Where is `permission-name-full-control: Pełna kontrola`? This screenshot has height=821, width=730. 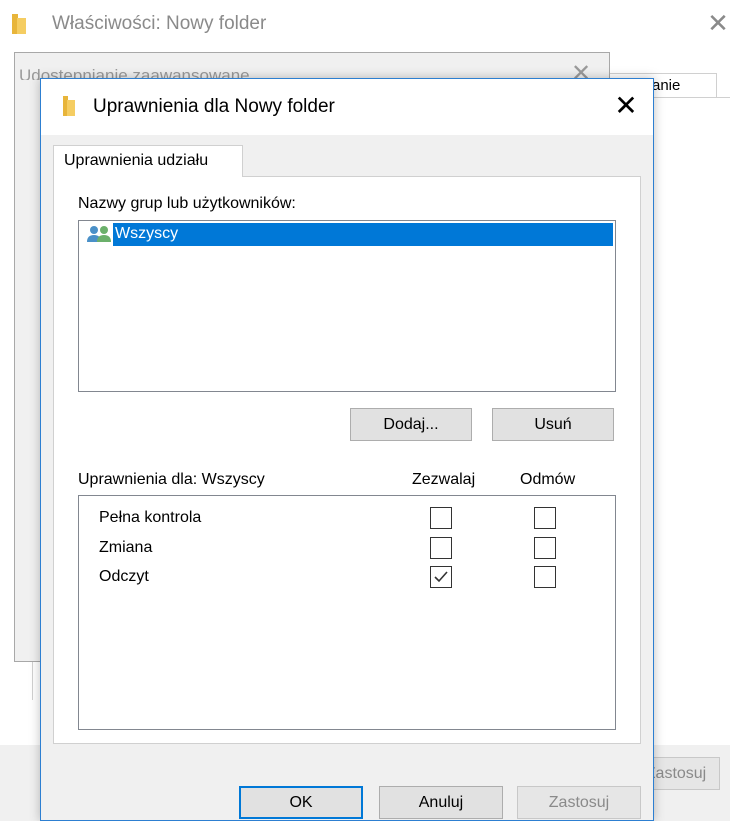
permission-name-full-control: Pełna kontrola is located at coordinates (150, 517).